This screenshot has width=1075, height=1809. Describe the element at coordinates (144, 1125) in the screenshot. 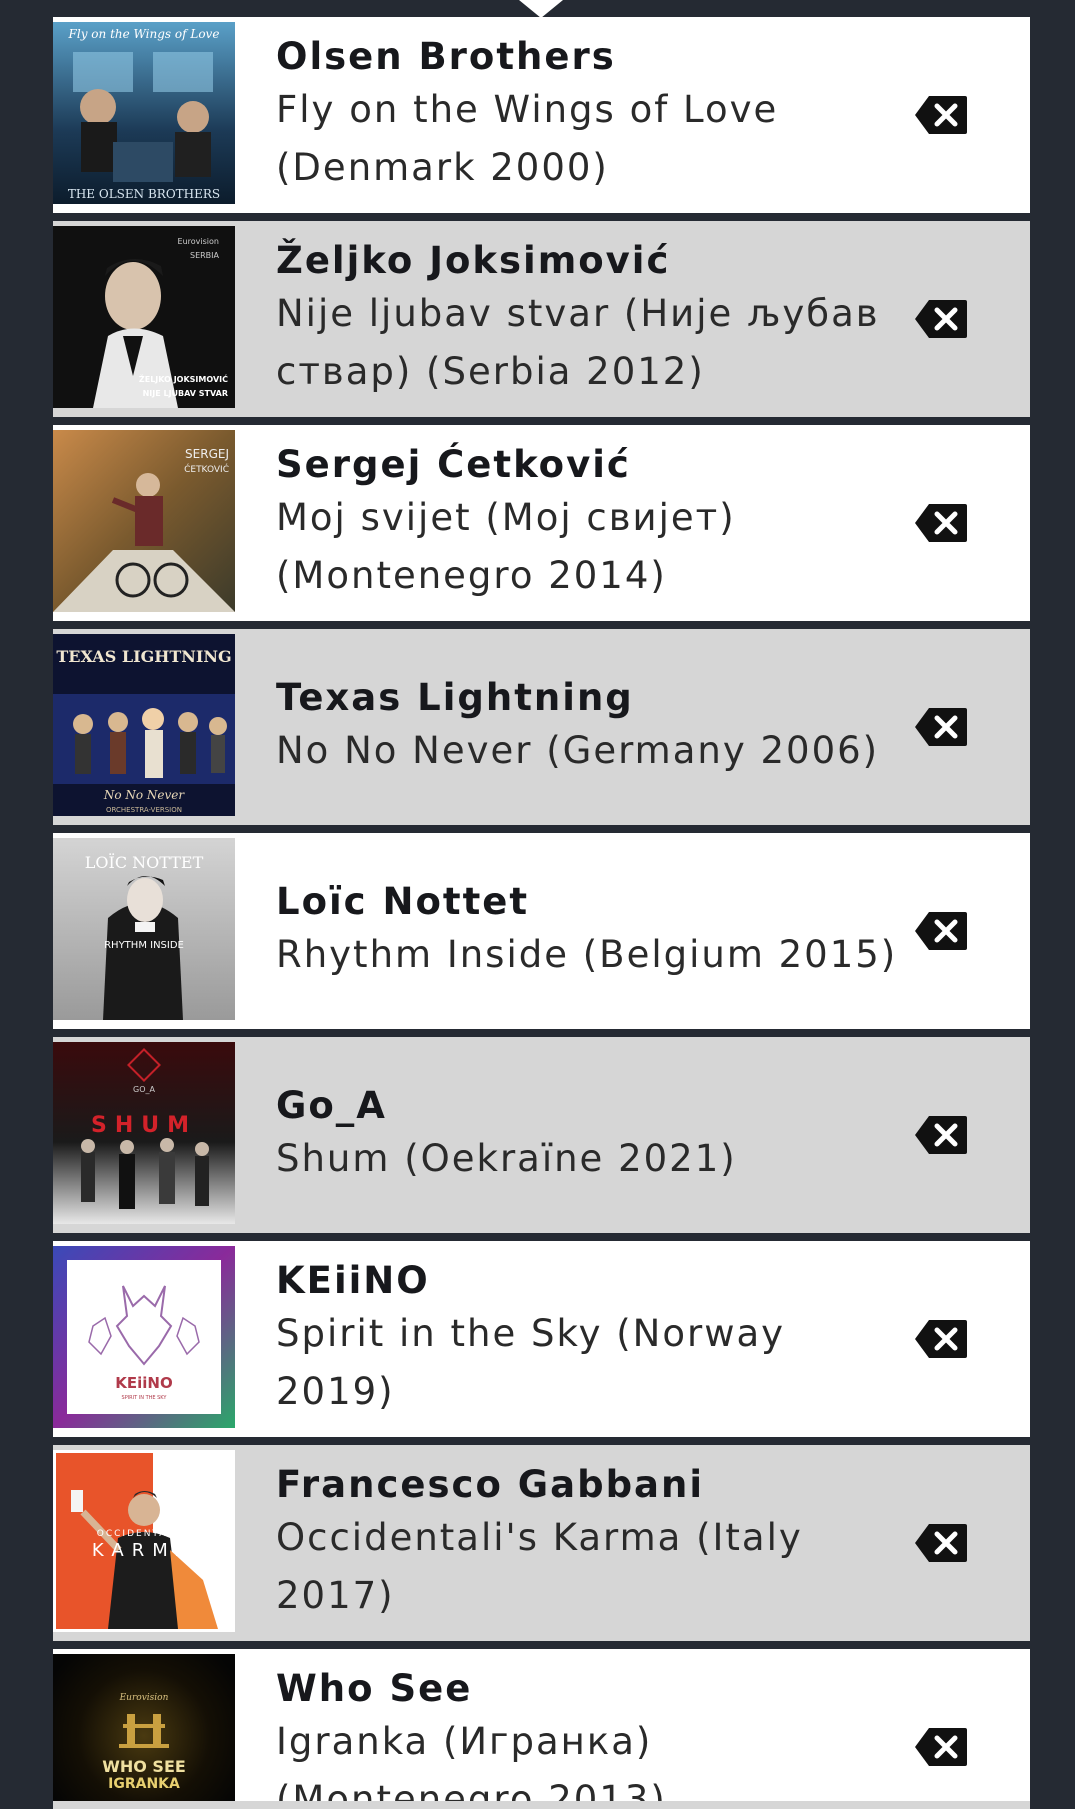

I see `cover-title-text: SHUM` at that location.